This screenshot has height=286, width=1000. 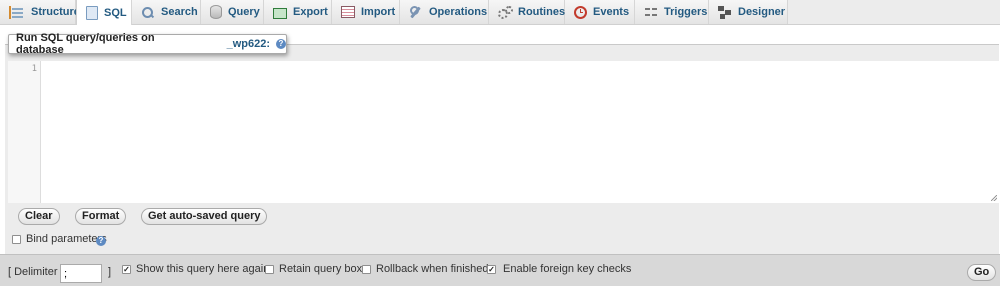 I want to click on clear-button: Clear, so click(x=39, y=216).